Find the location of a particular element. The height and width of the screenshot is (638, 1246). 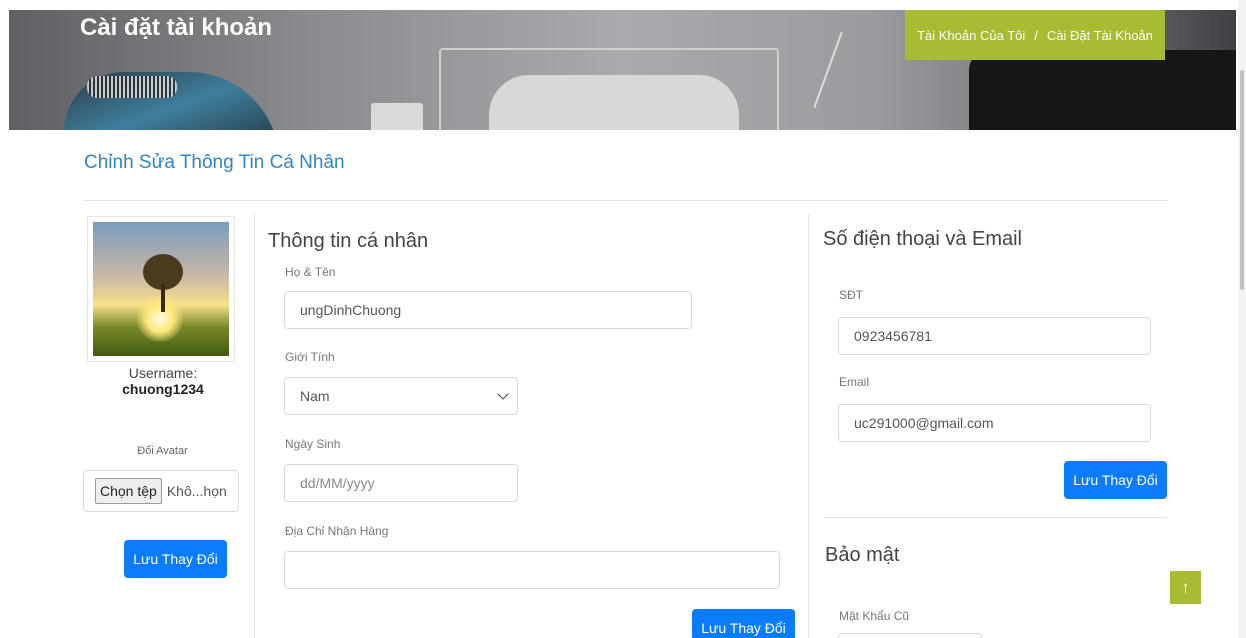

chevron-down-icon is located at coordinates (503, 394).